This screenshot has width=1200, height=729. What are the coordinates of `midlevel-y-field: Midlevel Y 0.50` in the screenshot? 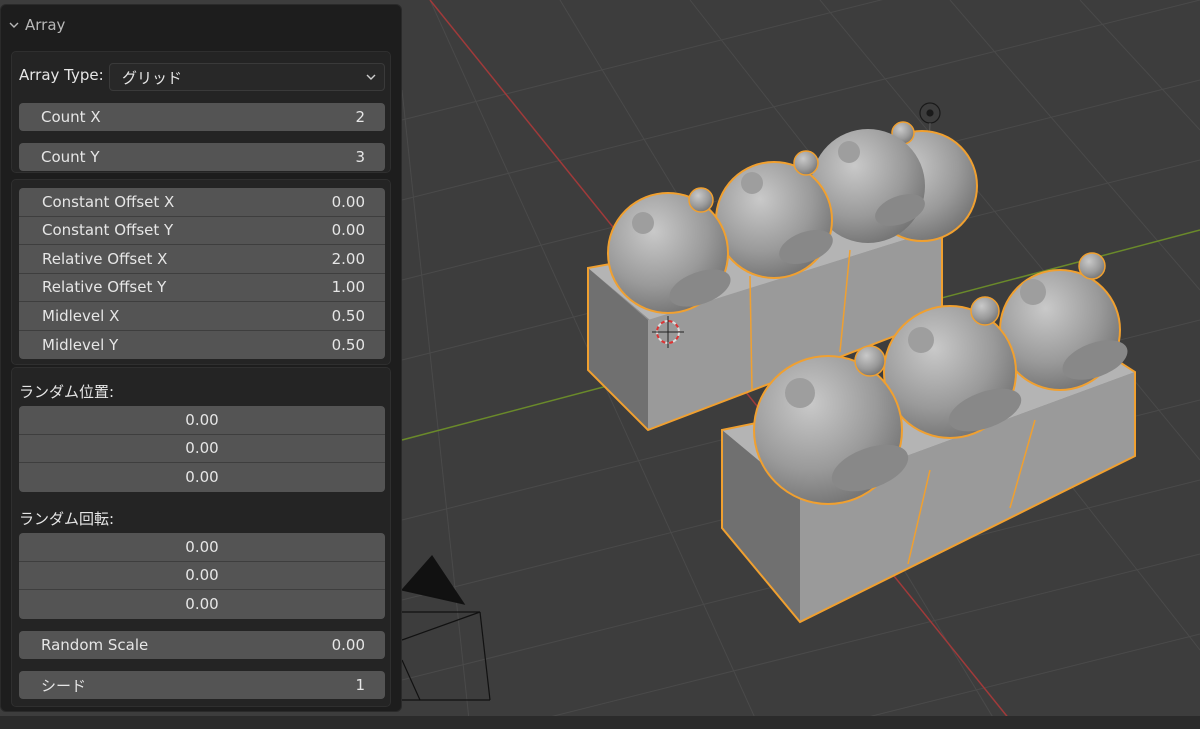 It's located at (202, 345).